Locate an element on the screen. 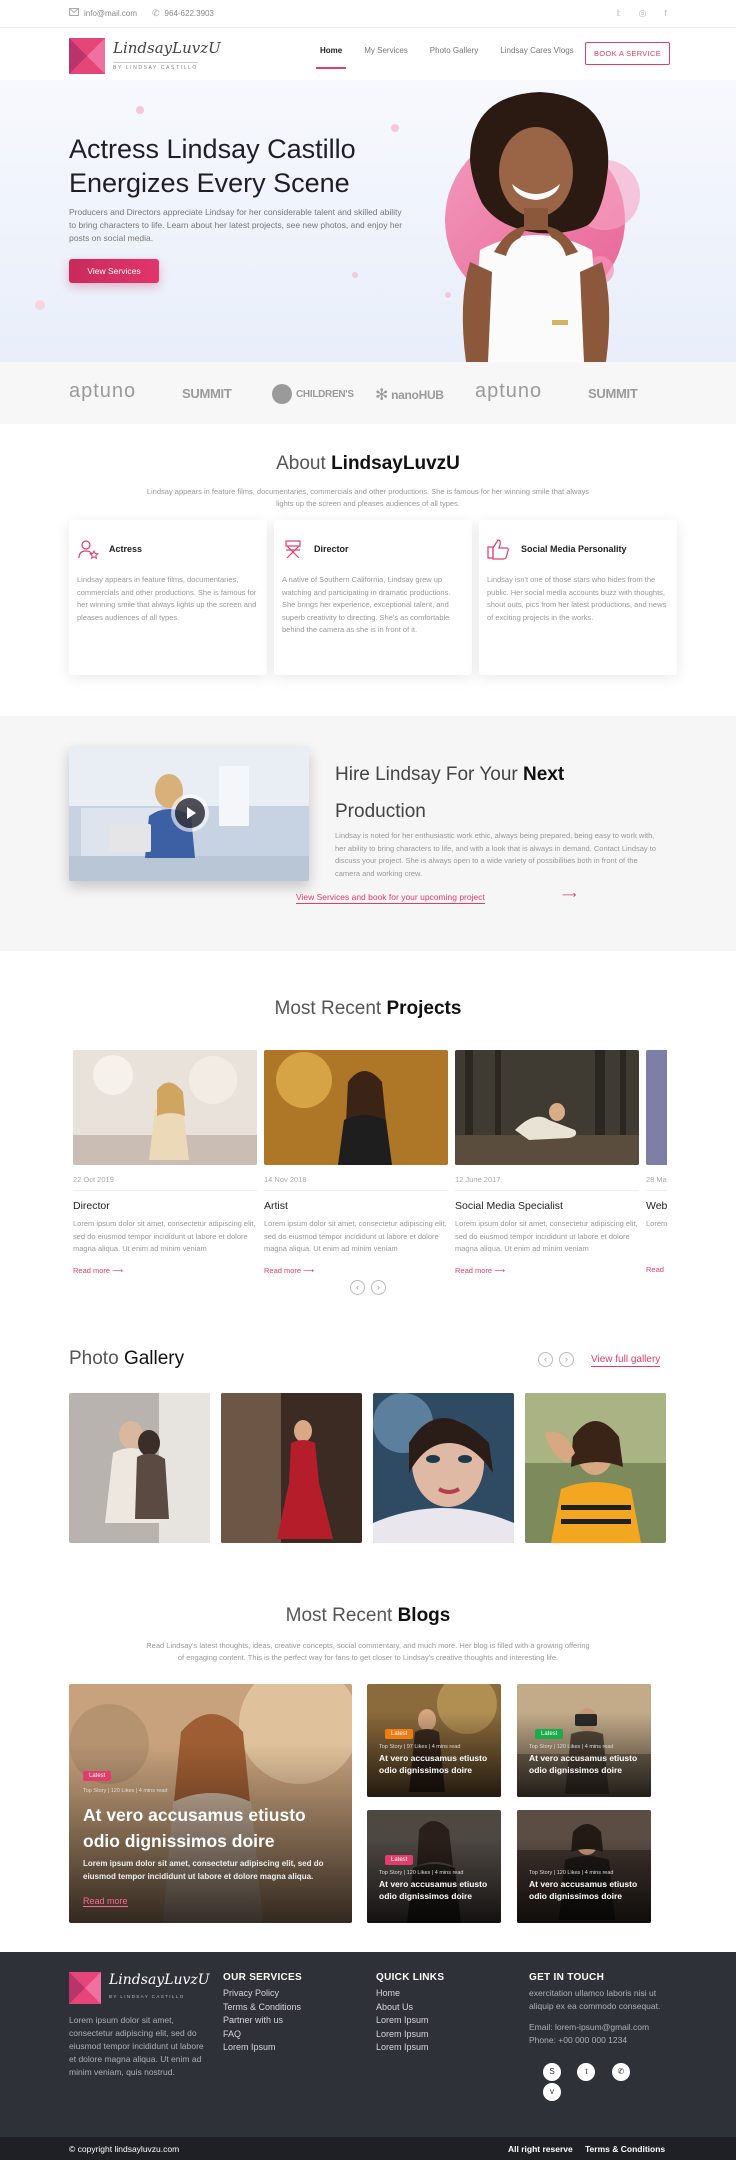 Image resolution: width=736 pixels, height=2160 pixels. actress-icon is located at coordinates (88, 550).